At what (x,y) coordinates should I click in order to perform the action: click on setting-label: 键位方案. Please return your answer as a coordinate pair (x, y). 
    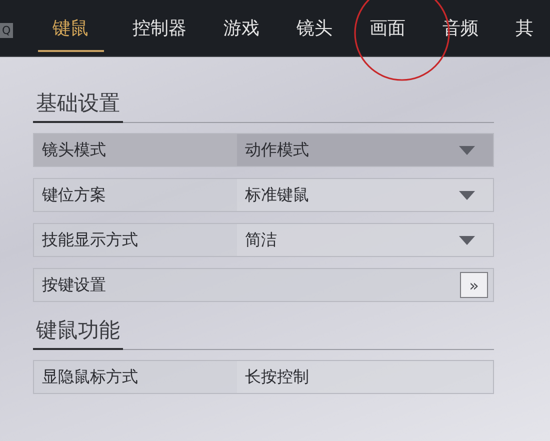
    Looking at the image, I should click on (74, 195).